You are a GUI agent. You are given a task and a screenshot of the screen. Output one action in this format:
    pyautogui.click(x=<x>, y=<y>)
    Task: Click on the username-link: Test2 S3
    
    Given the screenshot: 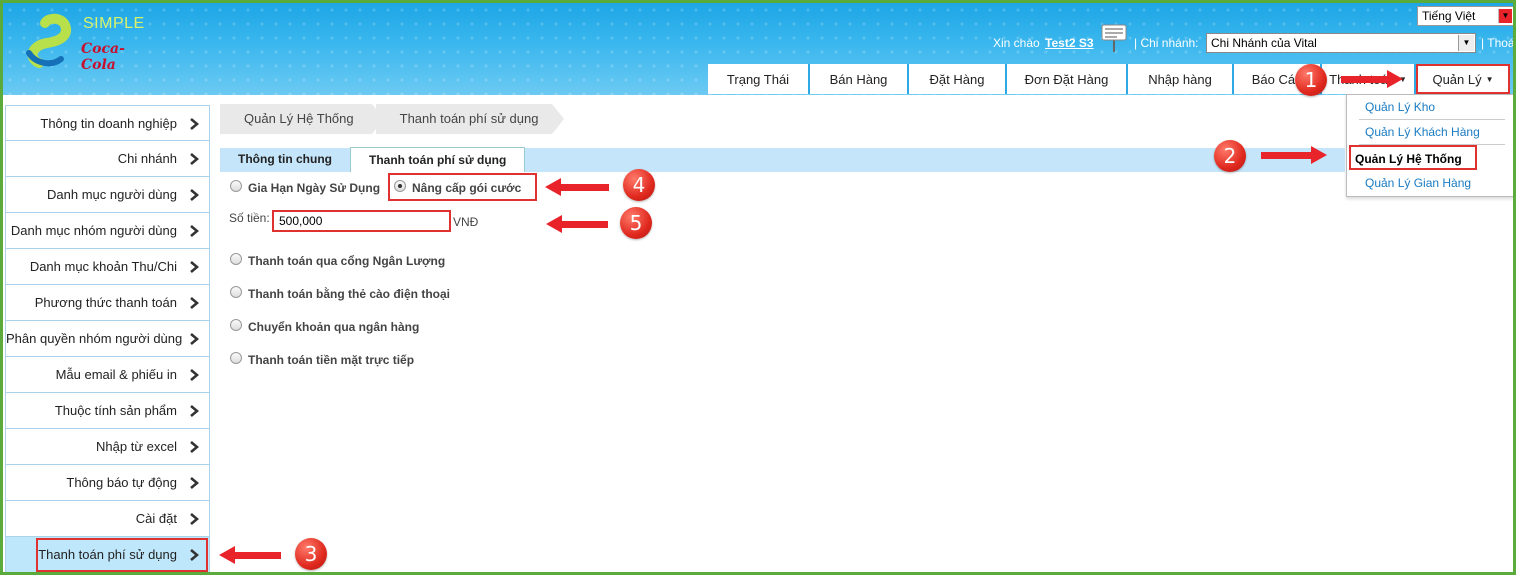 What is the action you would take?
    pyautogui.click(x=1069, y=43)
    